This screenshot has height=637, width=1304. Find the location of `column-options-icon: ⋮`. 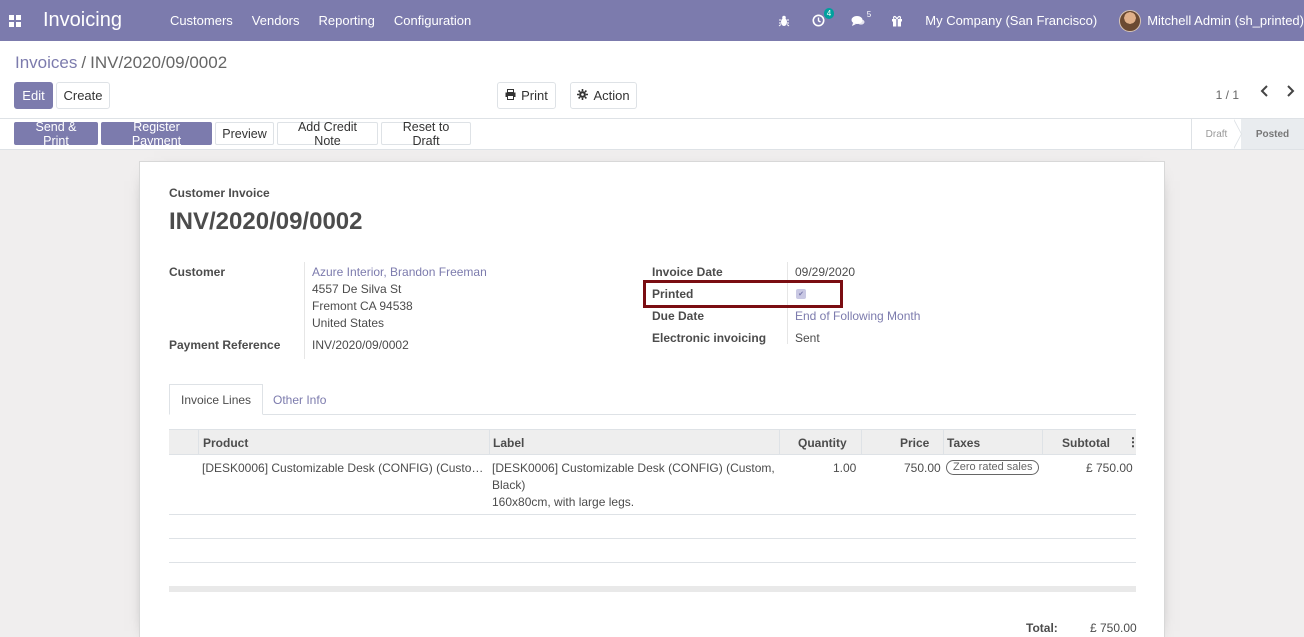

column-options-icon: ⋮ is located at coordinates (1133, 442).